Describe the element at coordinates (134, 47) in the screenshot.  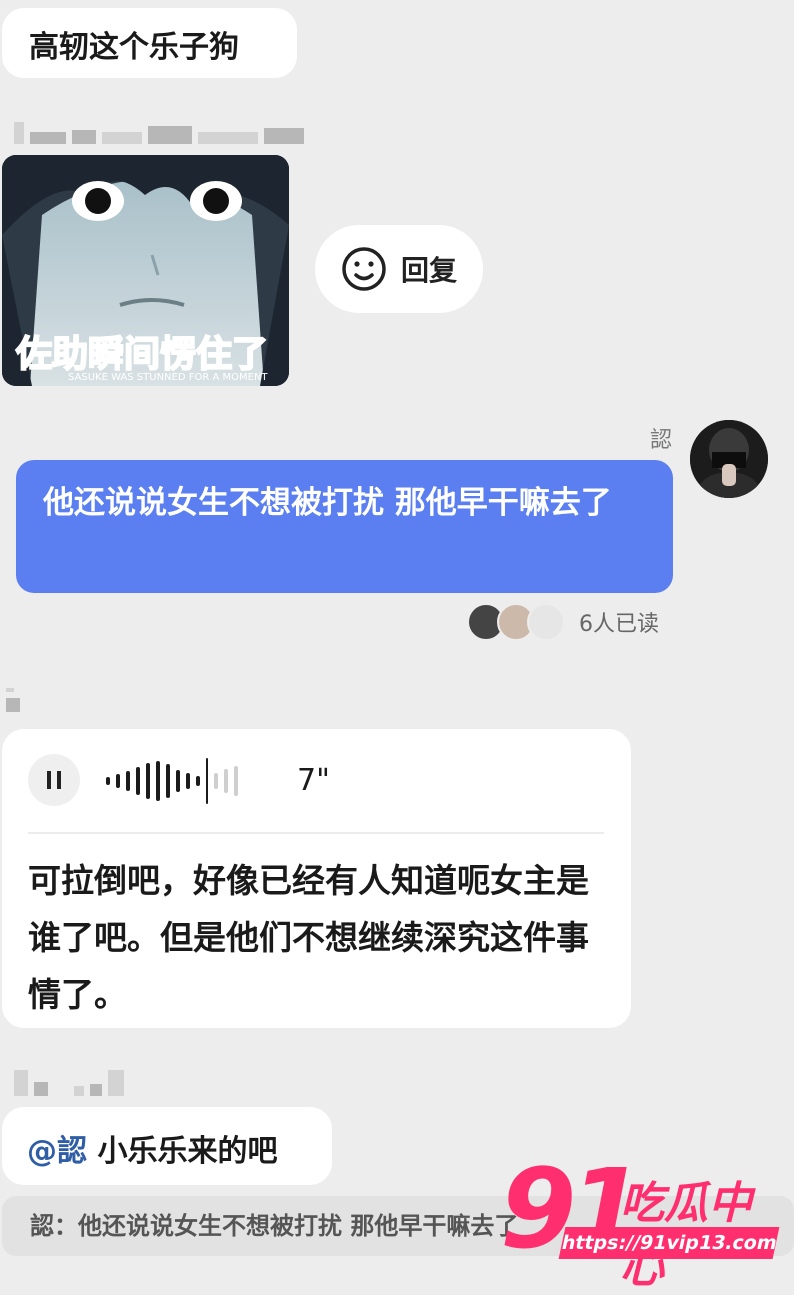
I see `message-text: 高轫这个乐子狗` at that location.